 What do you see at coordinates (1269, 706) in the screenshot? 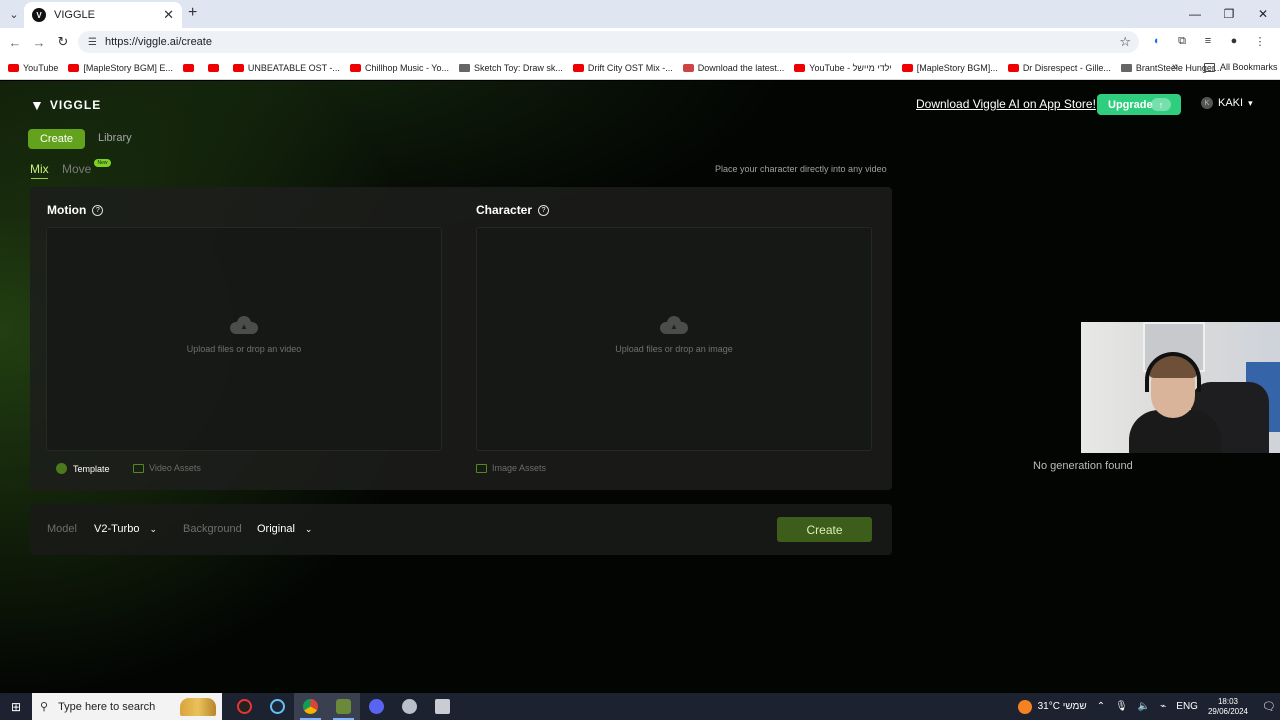
I see `notifications-icon: 🗨` at bounding box center [1269, 706].